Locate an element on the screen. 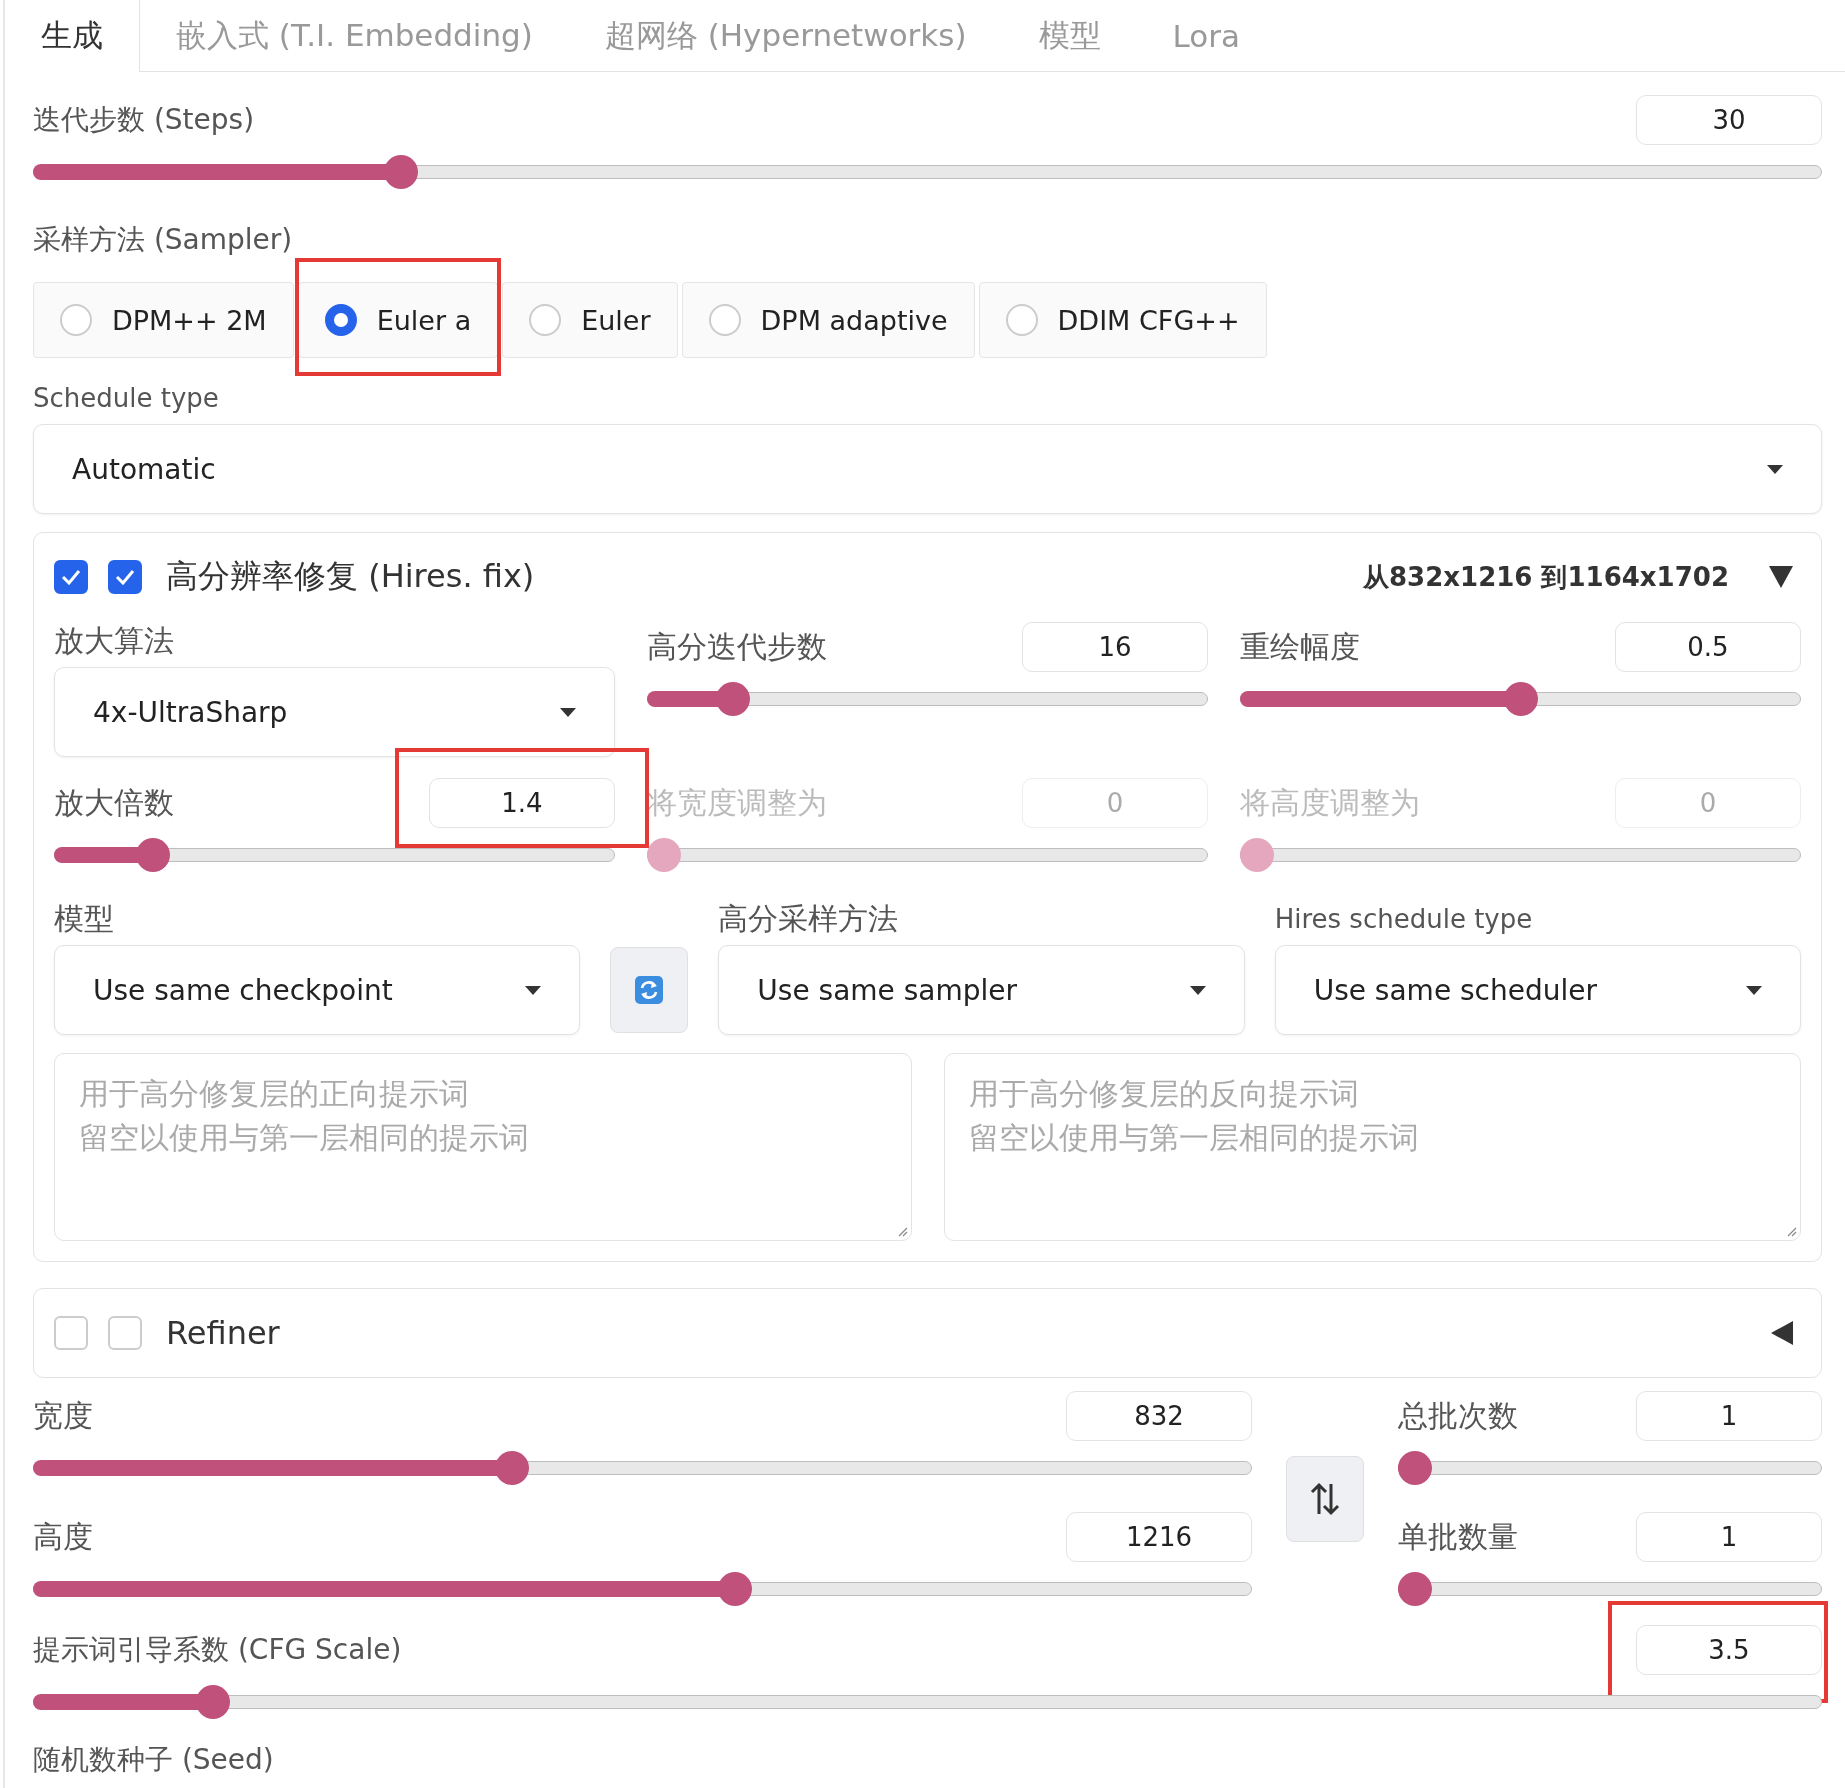 Image resolution: width=1845 pixels, height=1788 pixels. placeholder-text: 用于高分修复层的反向提示词 is located at coordinates (1163, 1094).